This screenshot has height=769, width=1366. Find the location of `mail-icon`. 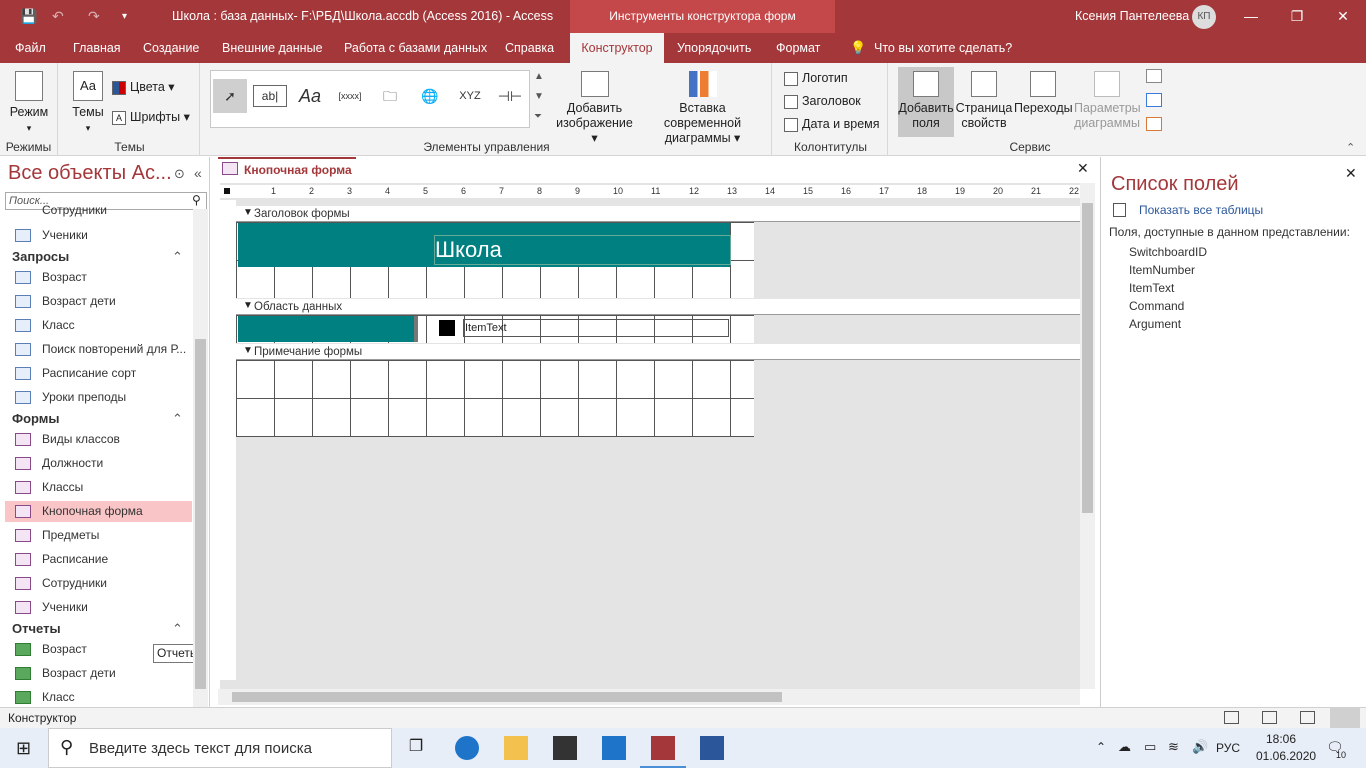

mail-icon is located at coordinates (614, 748).